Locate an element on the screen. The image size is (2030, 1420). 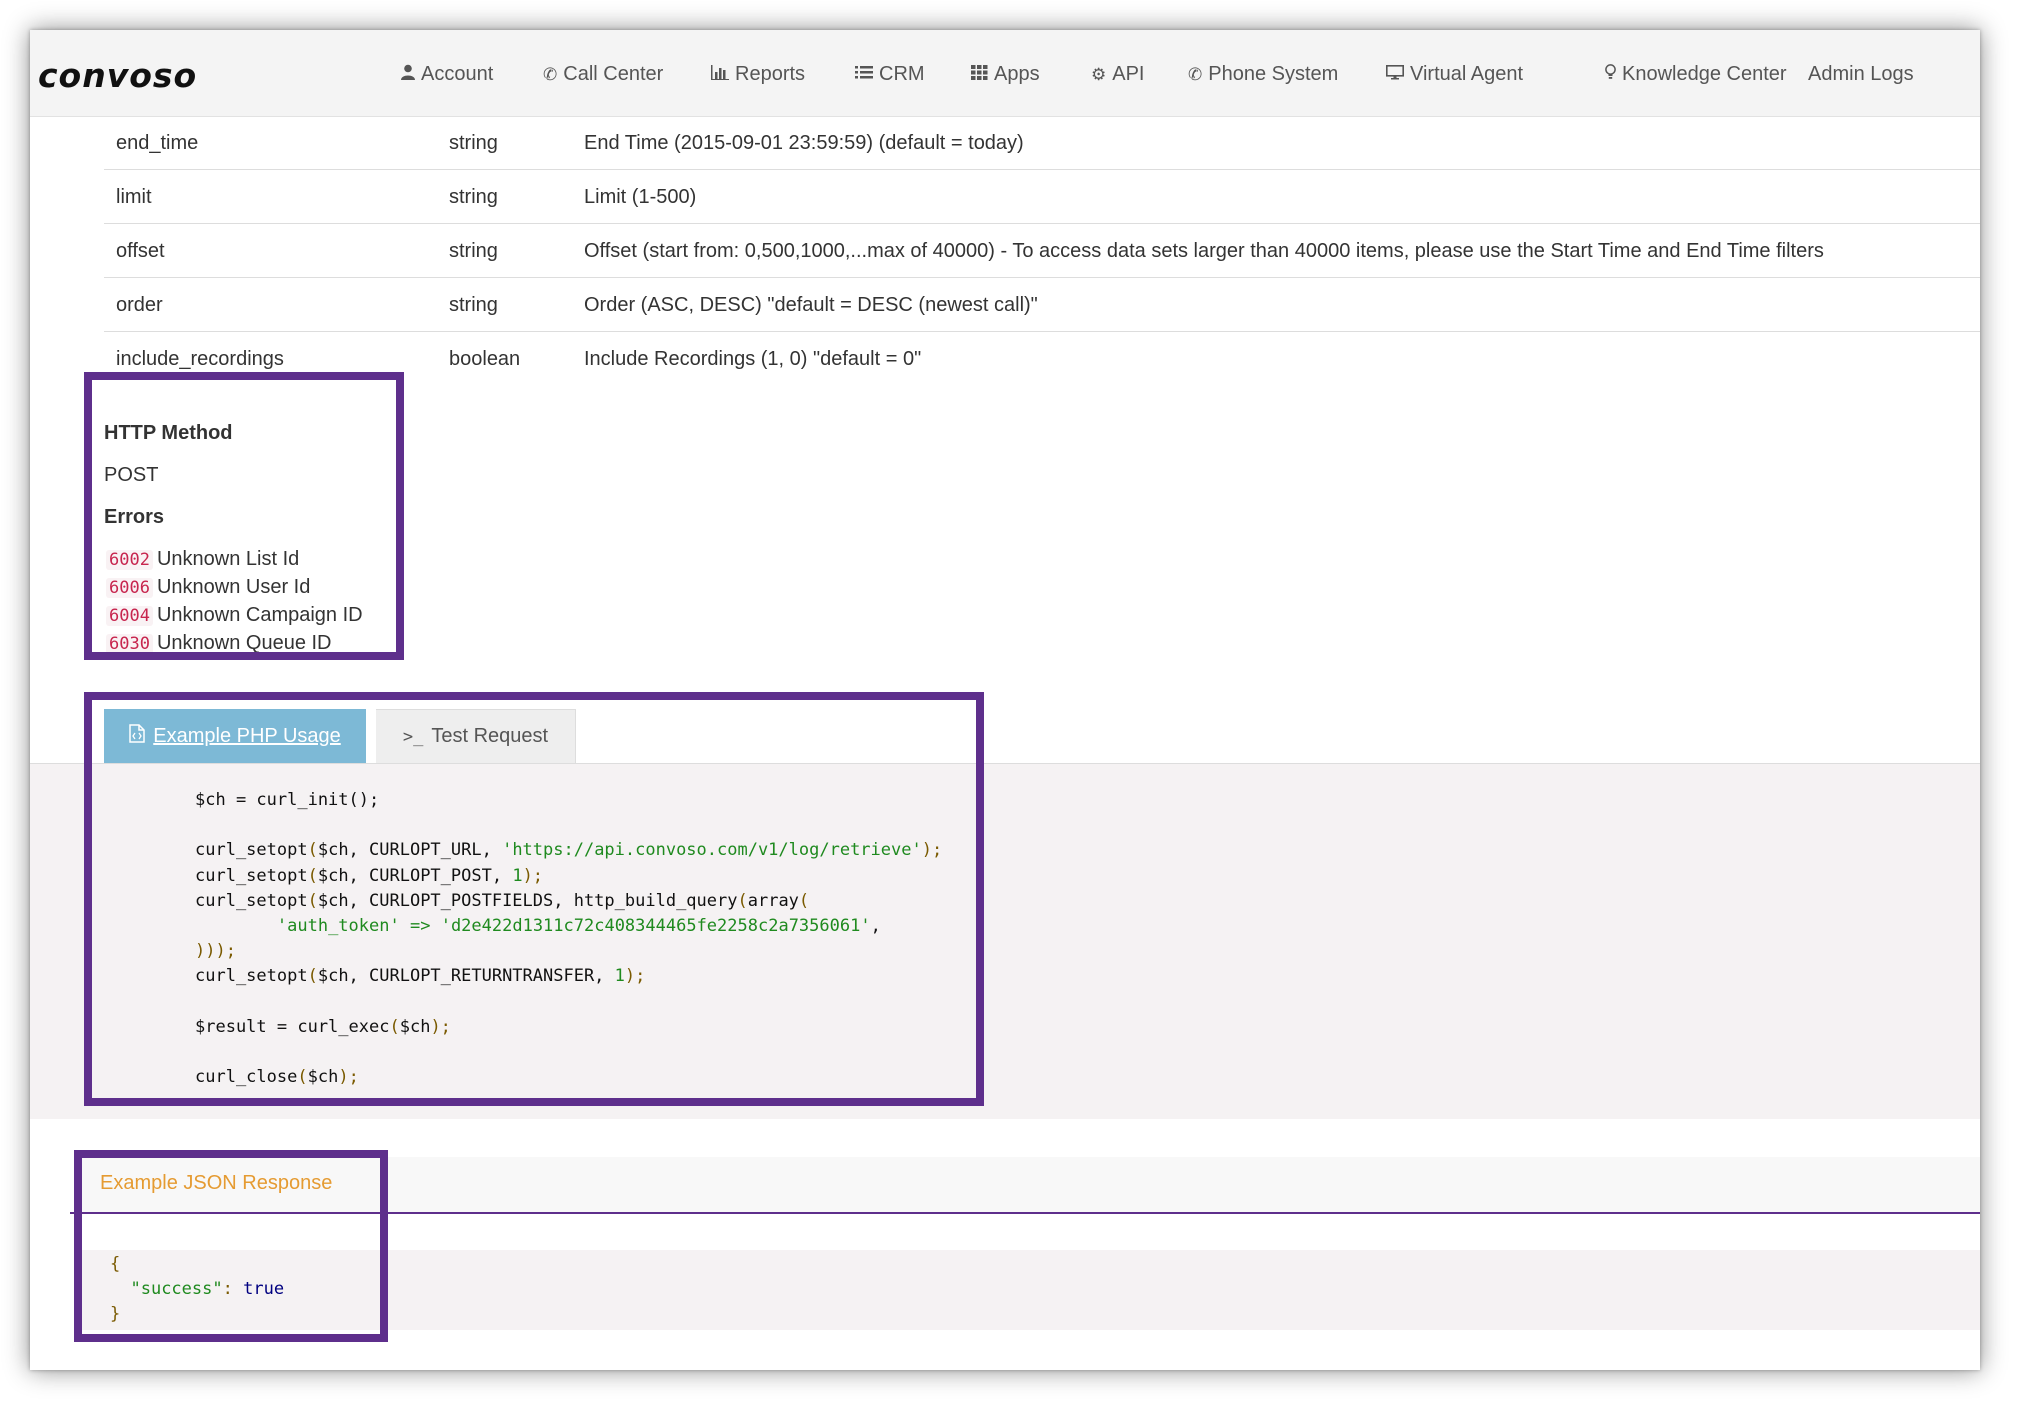
highlight-box-php-example is located at coordinates (534, 899).